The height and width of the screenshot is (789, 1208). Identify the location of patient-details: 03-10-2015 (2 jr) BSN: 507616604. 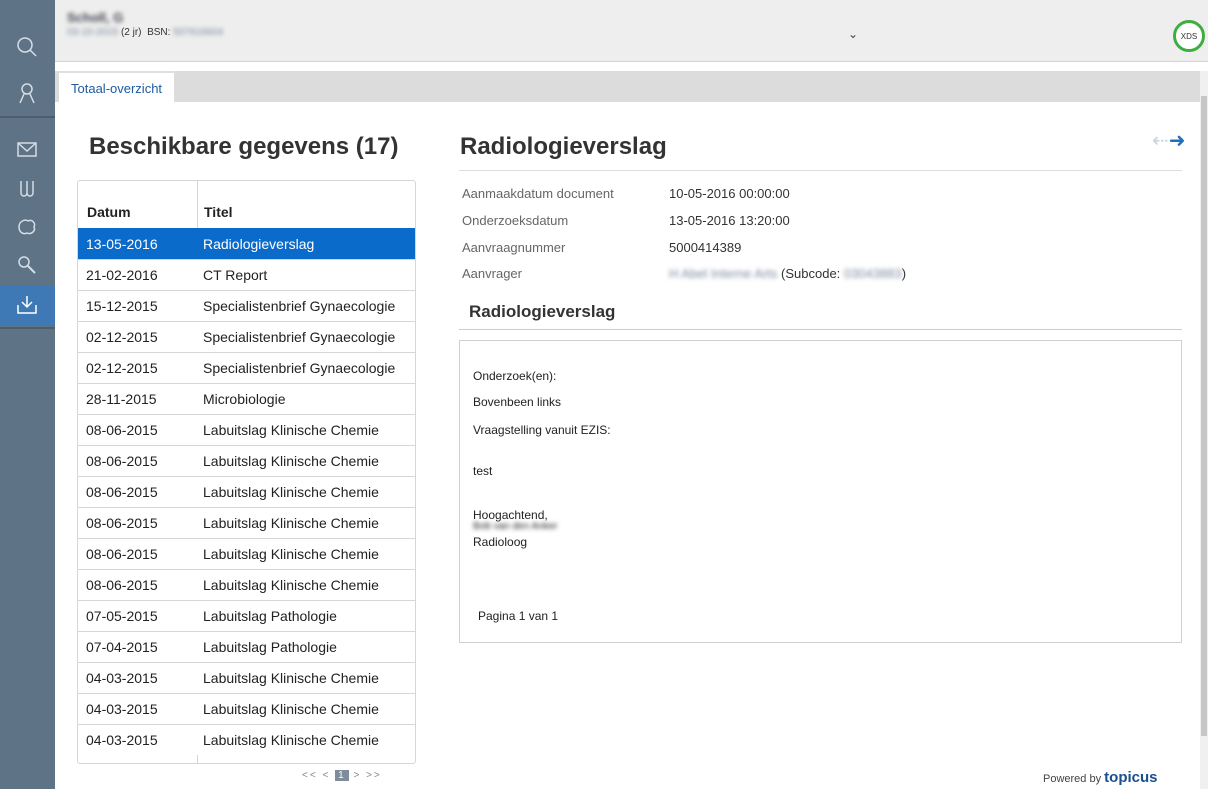
(145, 32).